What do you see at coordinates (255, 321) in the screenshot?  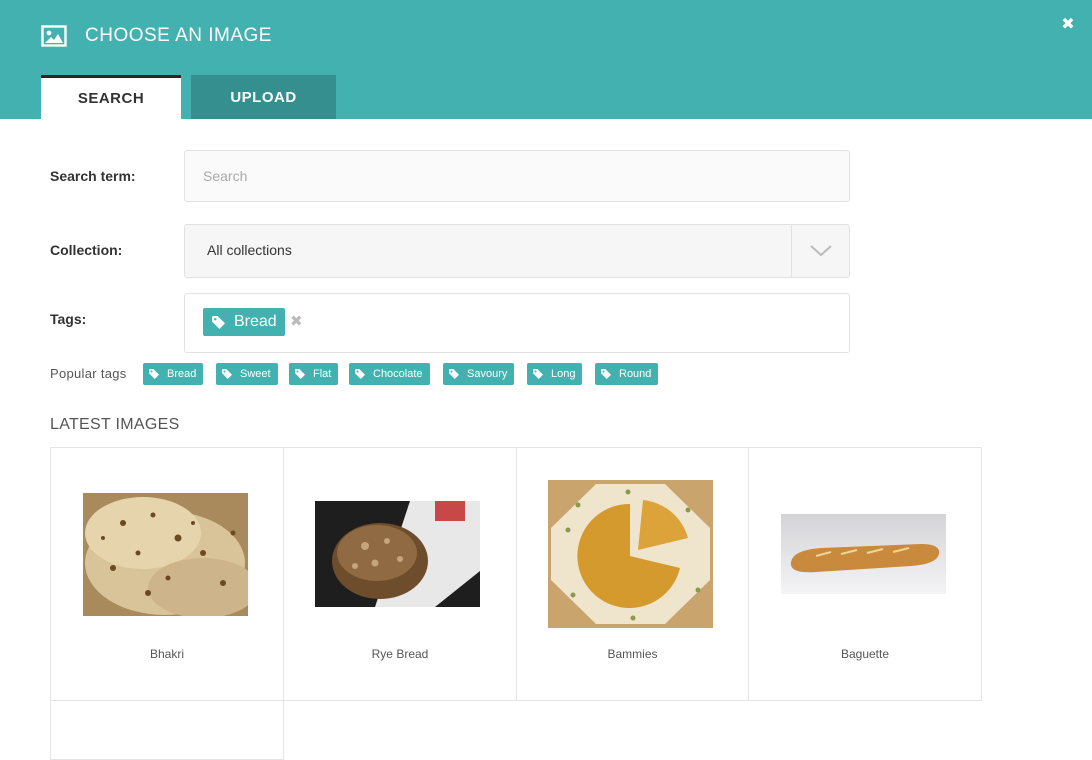 I see `selected-tag-label: Bread` at bounding box center [255, 321].